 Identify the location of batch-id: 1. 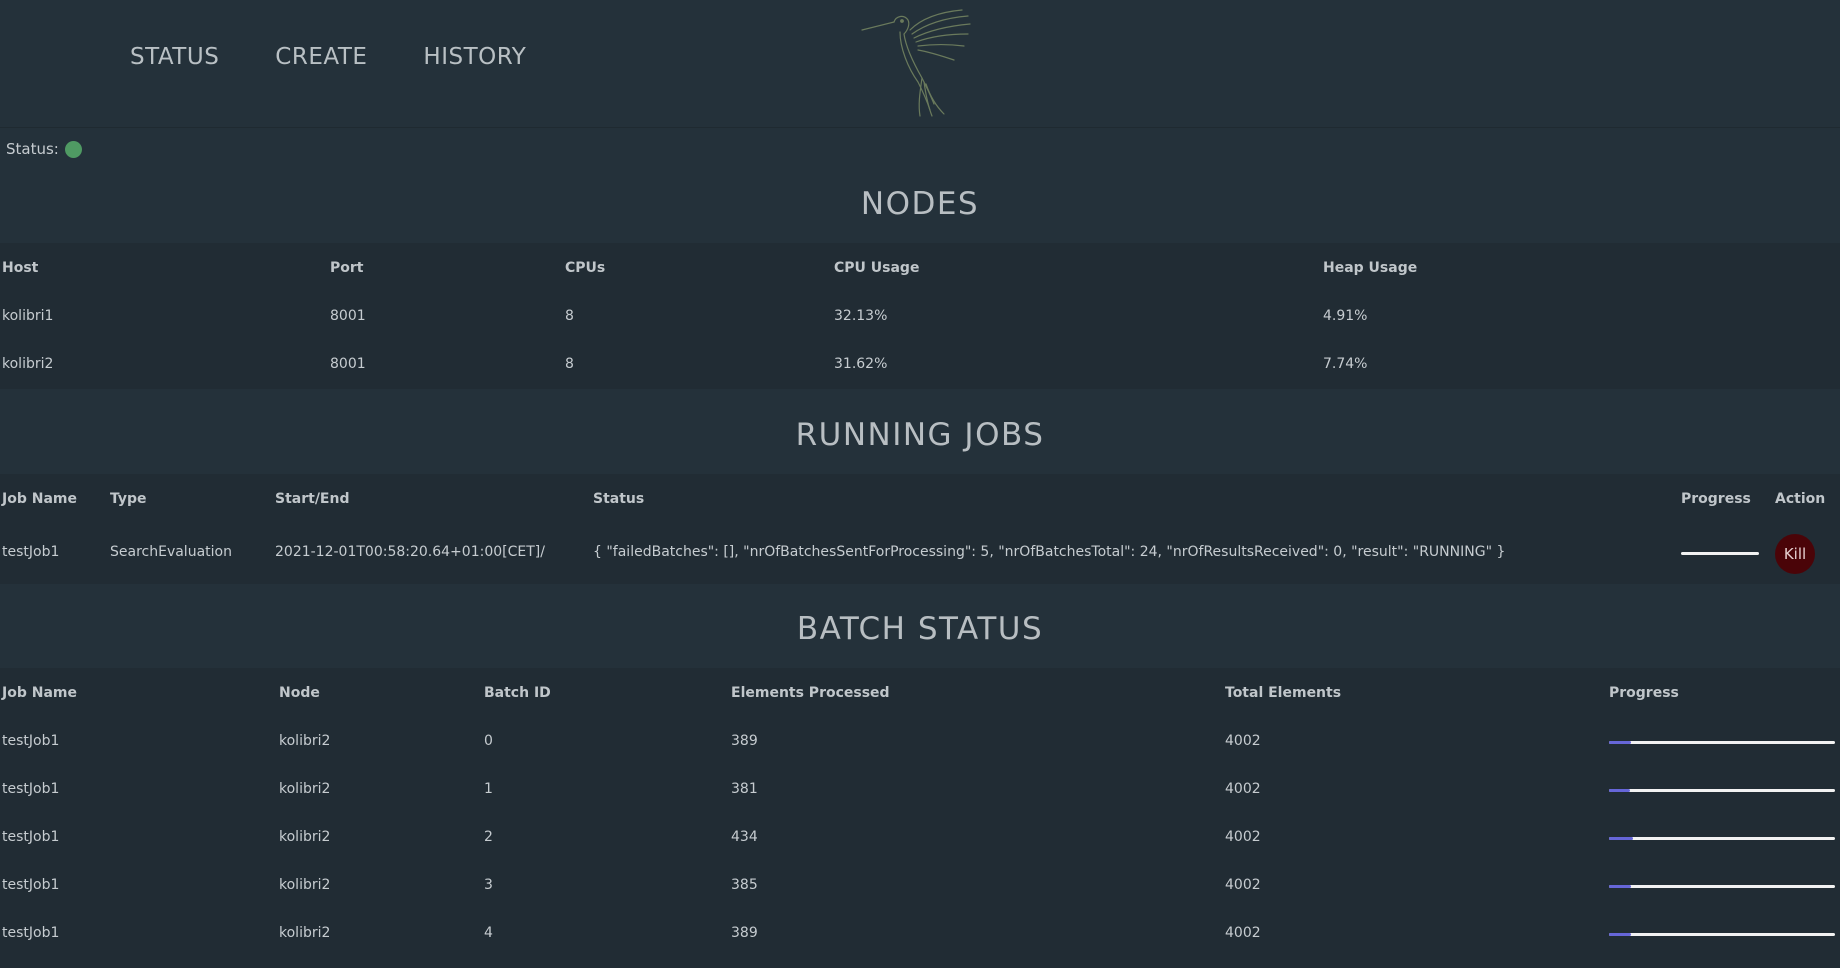
(488, 789).